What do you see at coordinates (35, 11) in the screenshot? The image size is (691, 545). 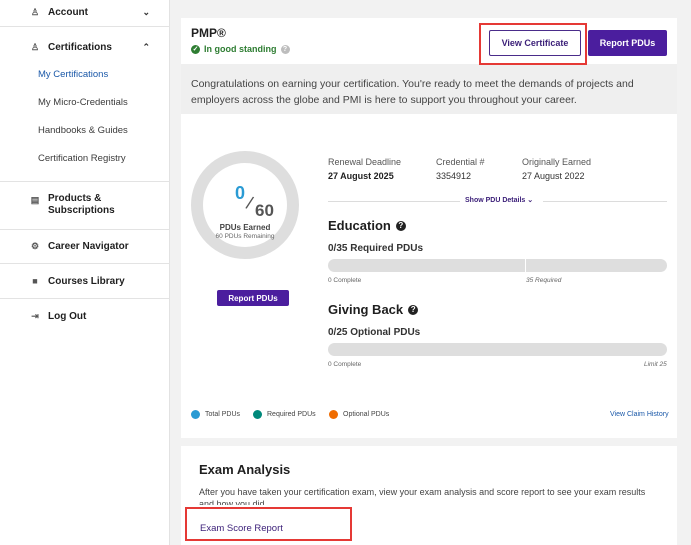 I see `user-icon: ♙` at bounding box center [35, 11].